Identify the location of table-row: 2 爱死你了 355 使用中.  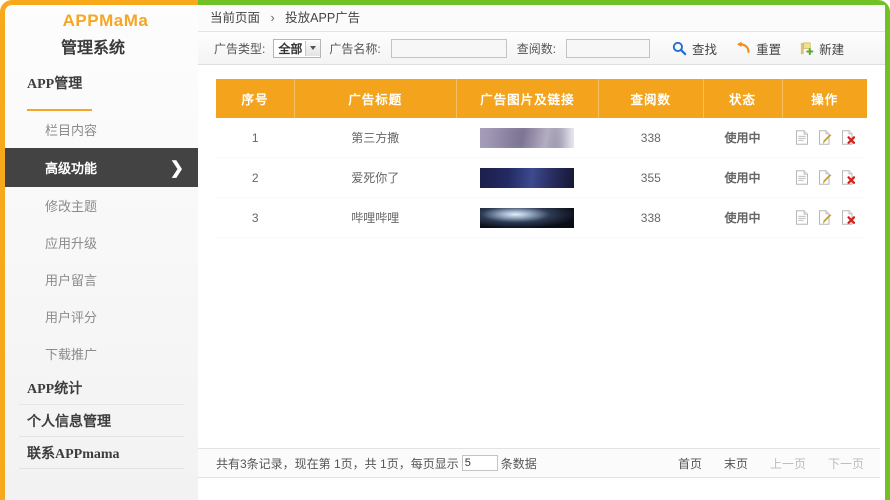
(541, 177).